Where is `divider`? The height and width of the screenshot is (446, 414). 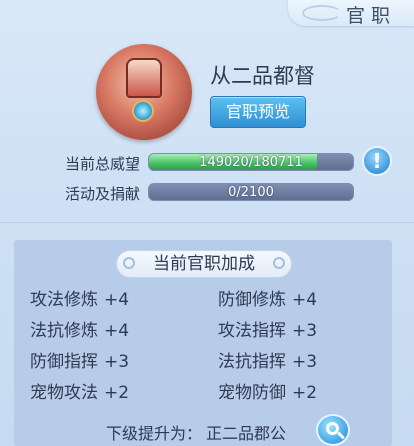 divider is located at coordinates (207, 222).